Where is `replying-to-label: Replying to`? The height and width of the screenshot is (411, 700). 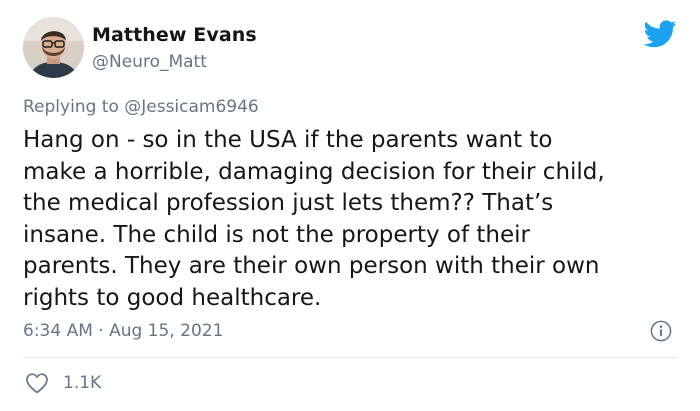 replying-to-label: Replying to is located at coordinates (74, 107).